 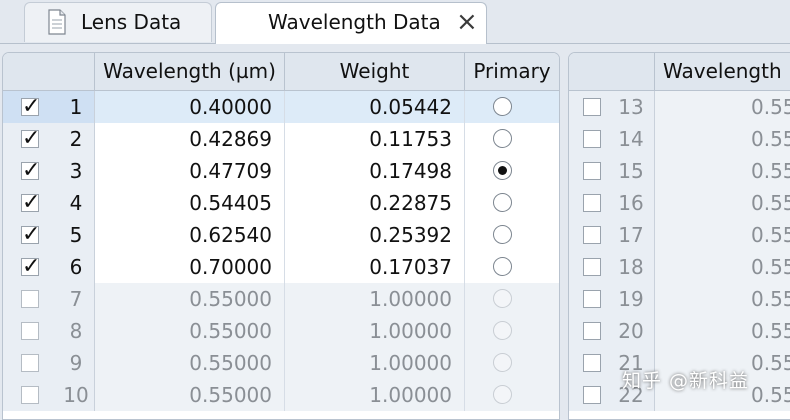 I want to click on weight-cell: 0.25392, so click(x=375, y=235).